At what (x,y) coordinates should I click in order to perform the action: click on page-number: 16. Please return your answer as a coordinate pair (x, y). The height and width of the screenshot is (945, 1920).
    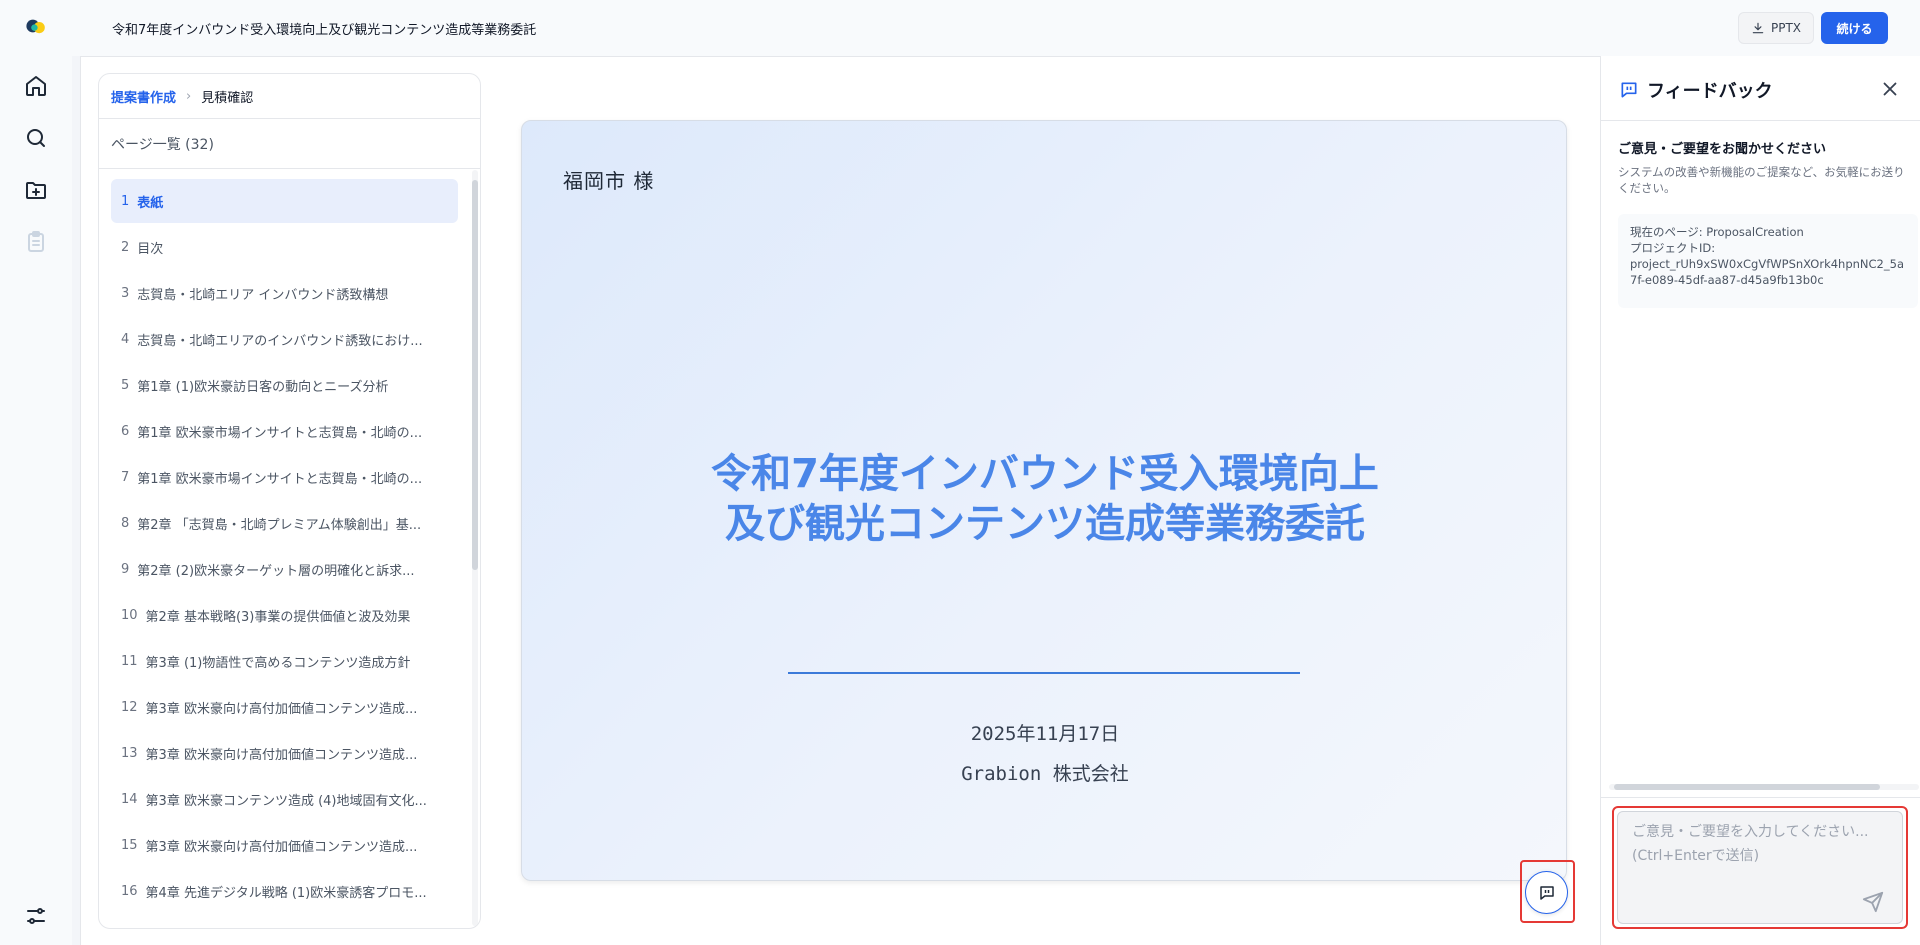
    Looking at the image, I should click on (129, 891).